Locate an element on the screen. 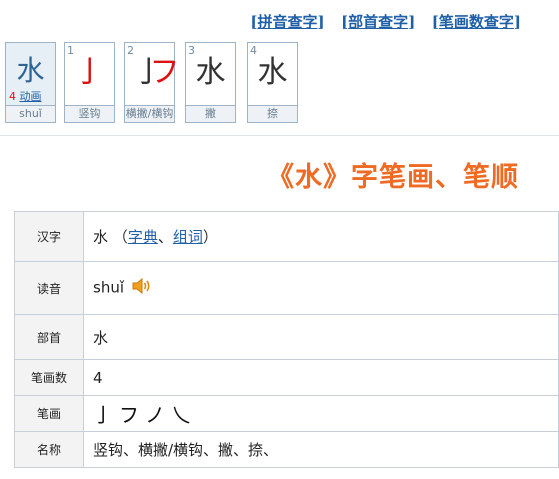 Image resolution: width=559 pixels, height=479 pixels. table-row: 笔画数 4 is located at coordinates (286, 377).